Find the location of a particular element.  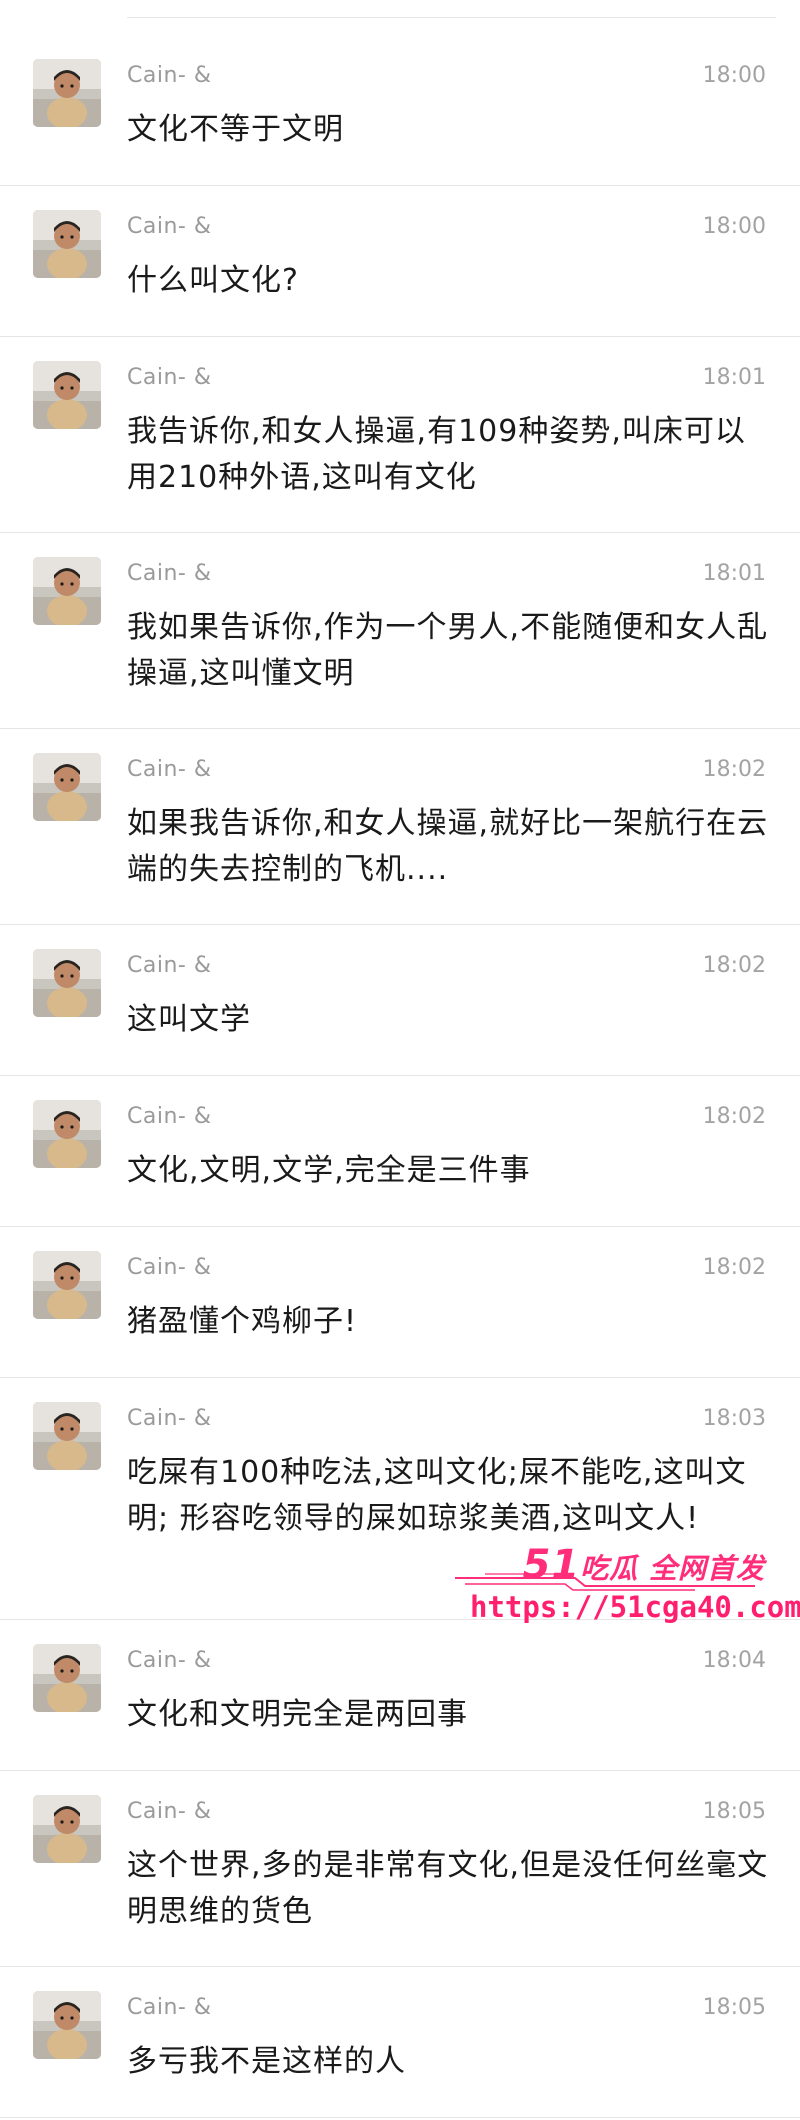

top-divider is located at coordinates (451, 17).